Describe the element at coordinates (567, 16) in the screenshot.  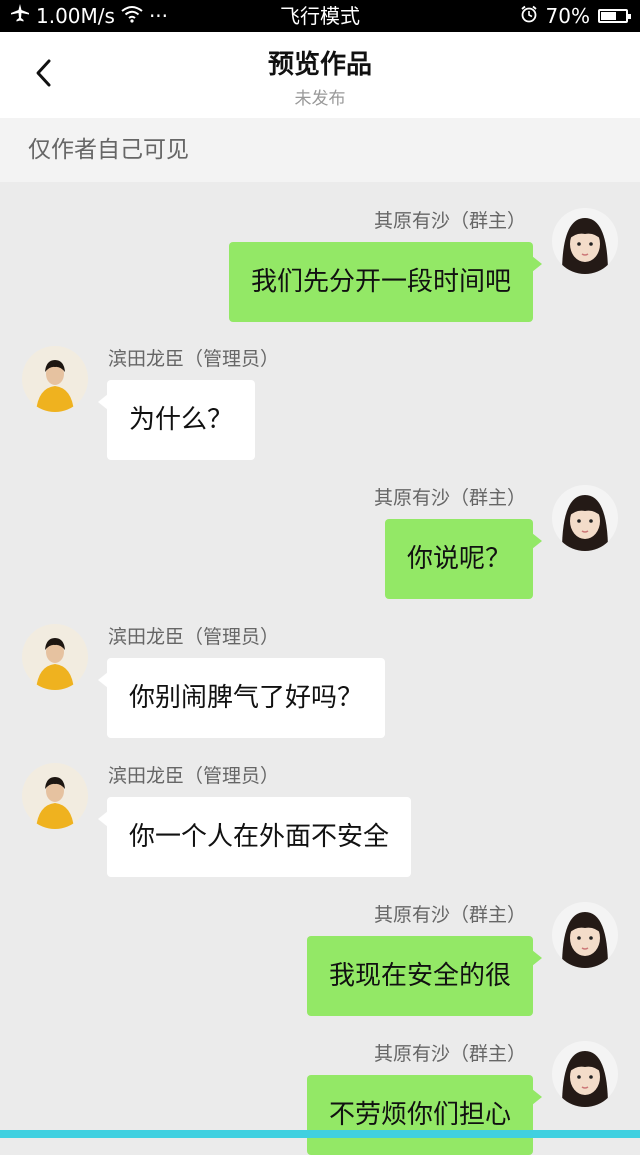
I see `battery-percent: 70%` at that location.